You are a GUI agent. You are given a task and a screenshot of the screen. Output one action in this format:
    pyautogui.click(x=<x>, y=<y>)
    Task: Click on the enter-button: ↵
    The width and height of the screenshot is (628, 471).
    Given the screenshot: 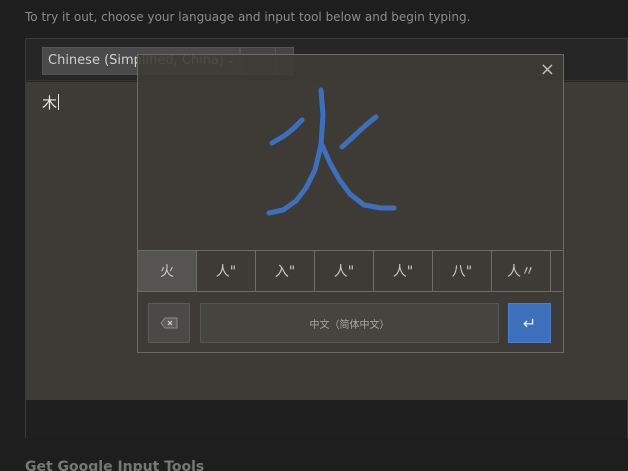 What is the action you would take?
    pyautogui.click(x=529, y=323)
    